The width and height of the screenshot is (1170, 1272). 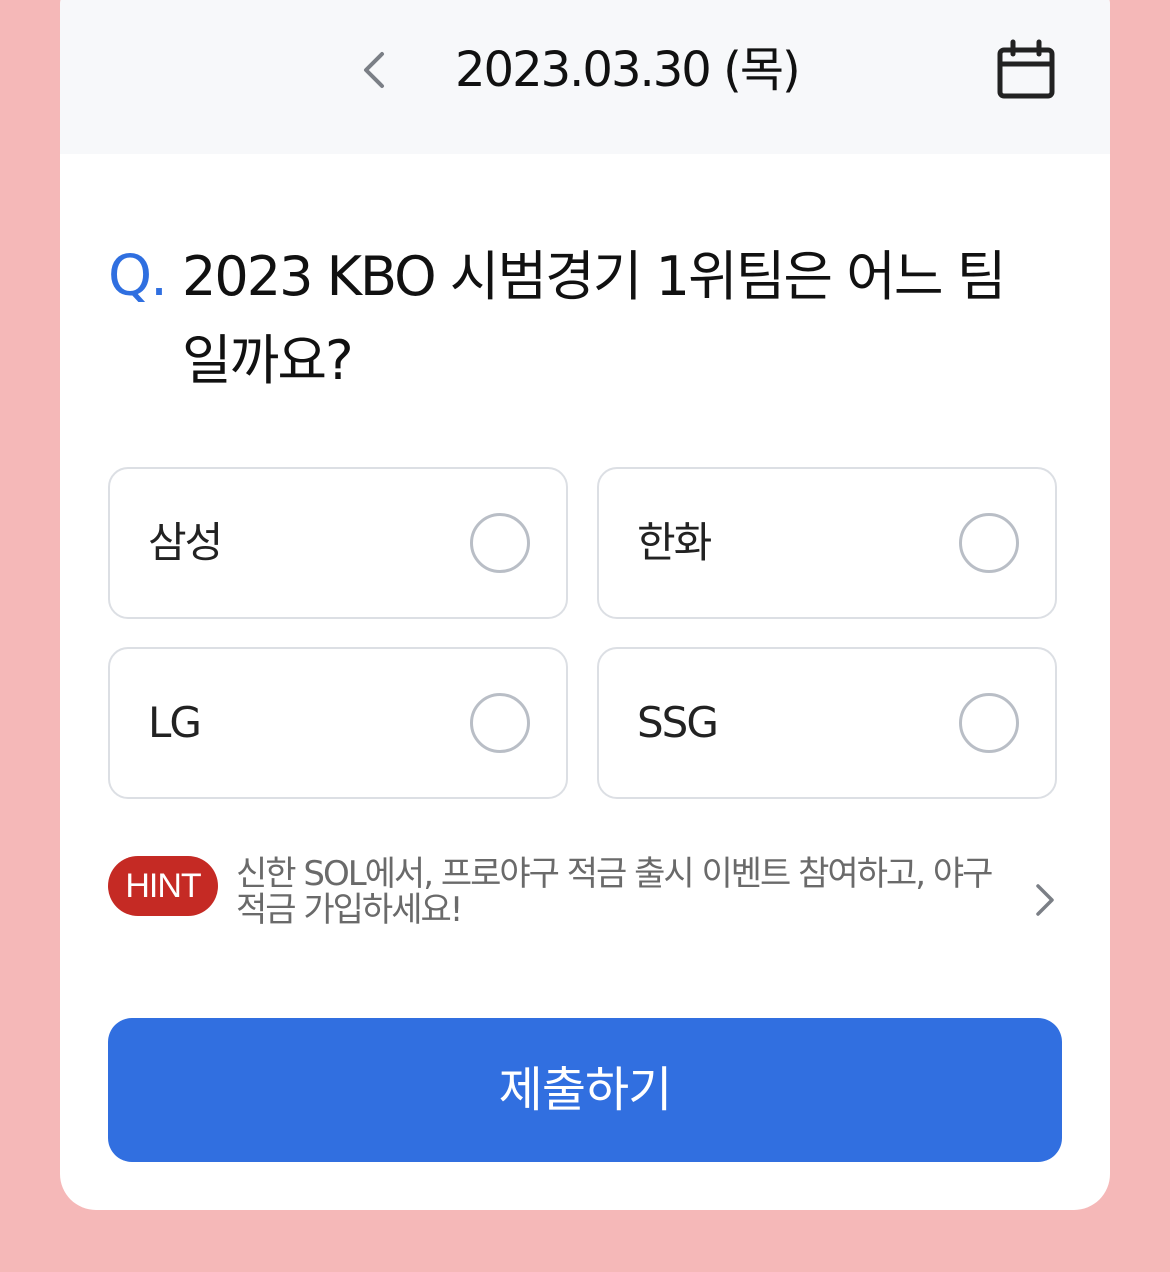 What do you see at coordinates (175, 722) in the screenshot?
I see `option-label: LG` at bounding box center [175, 722].